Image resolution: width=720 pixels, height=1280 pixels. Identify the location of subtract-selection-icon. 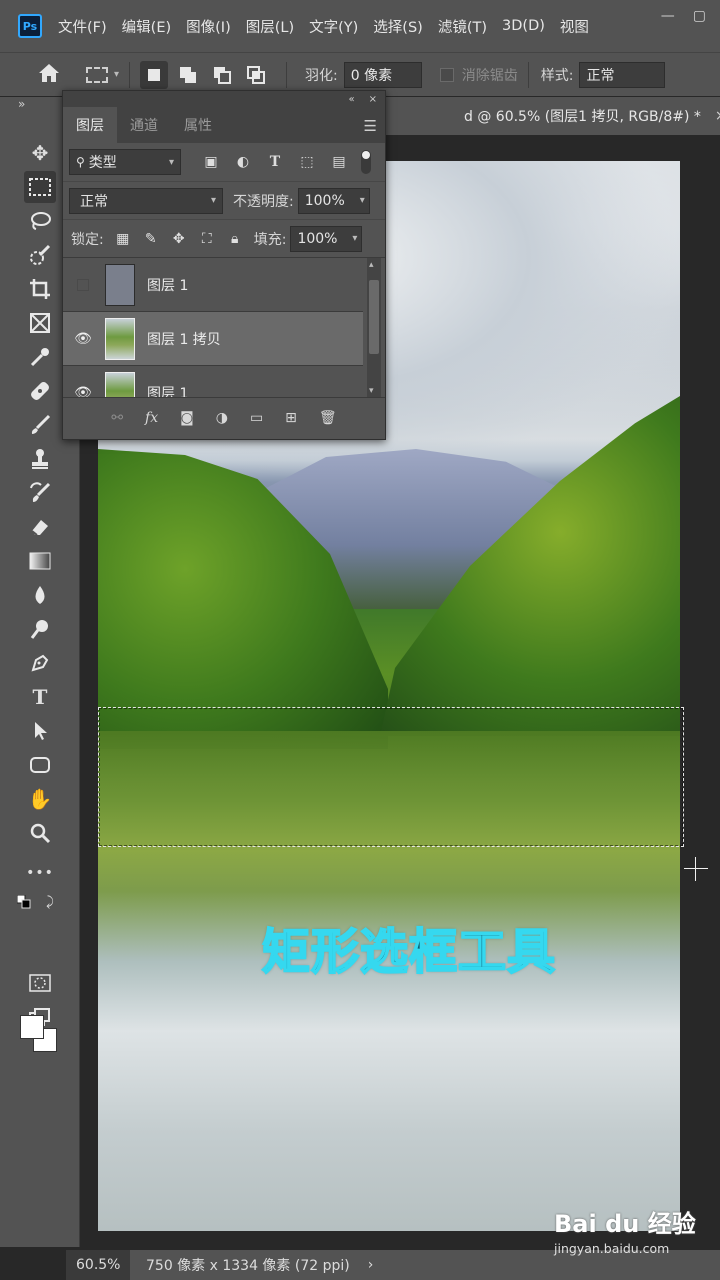
(223, 75).